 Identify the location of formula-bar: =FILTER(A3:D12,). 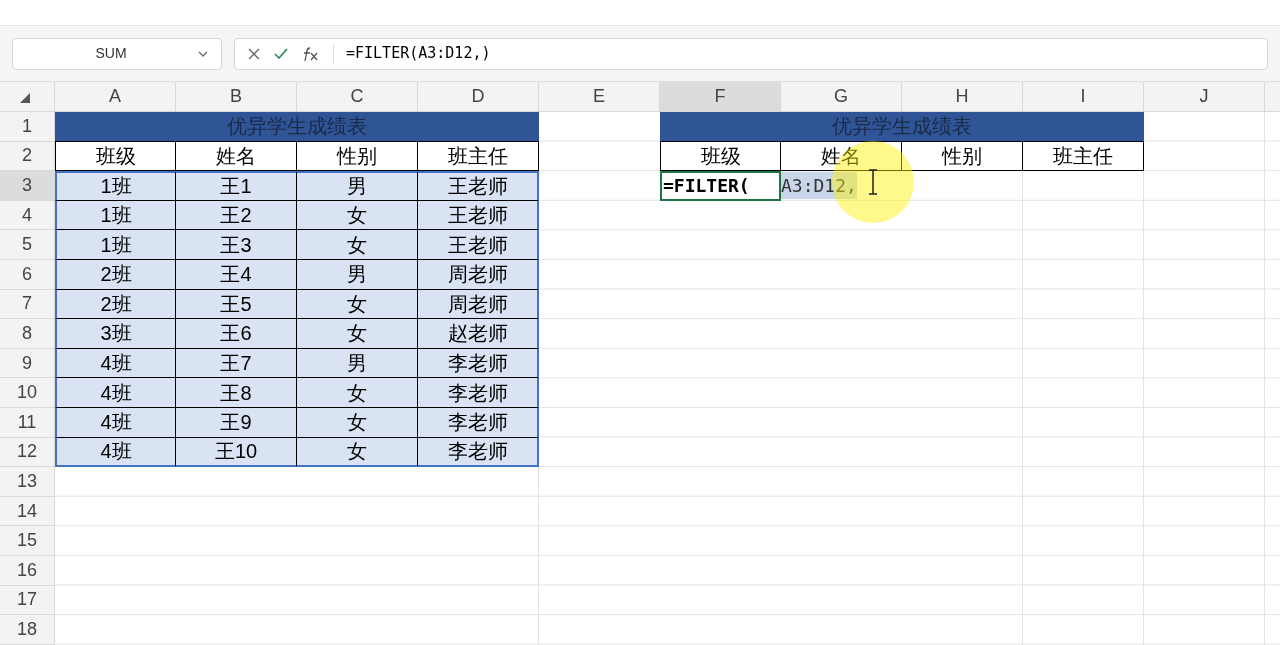
(751, 53).